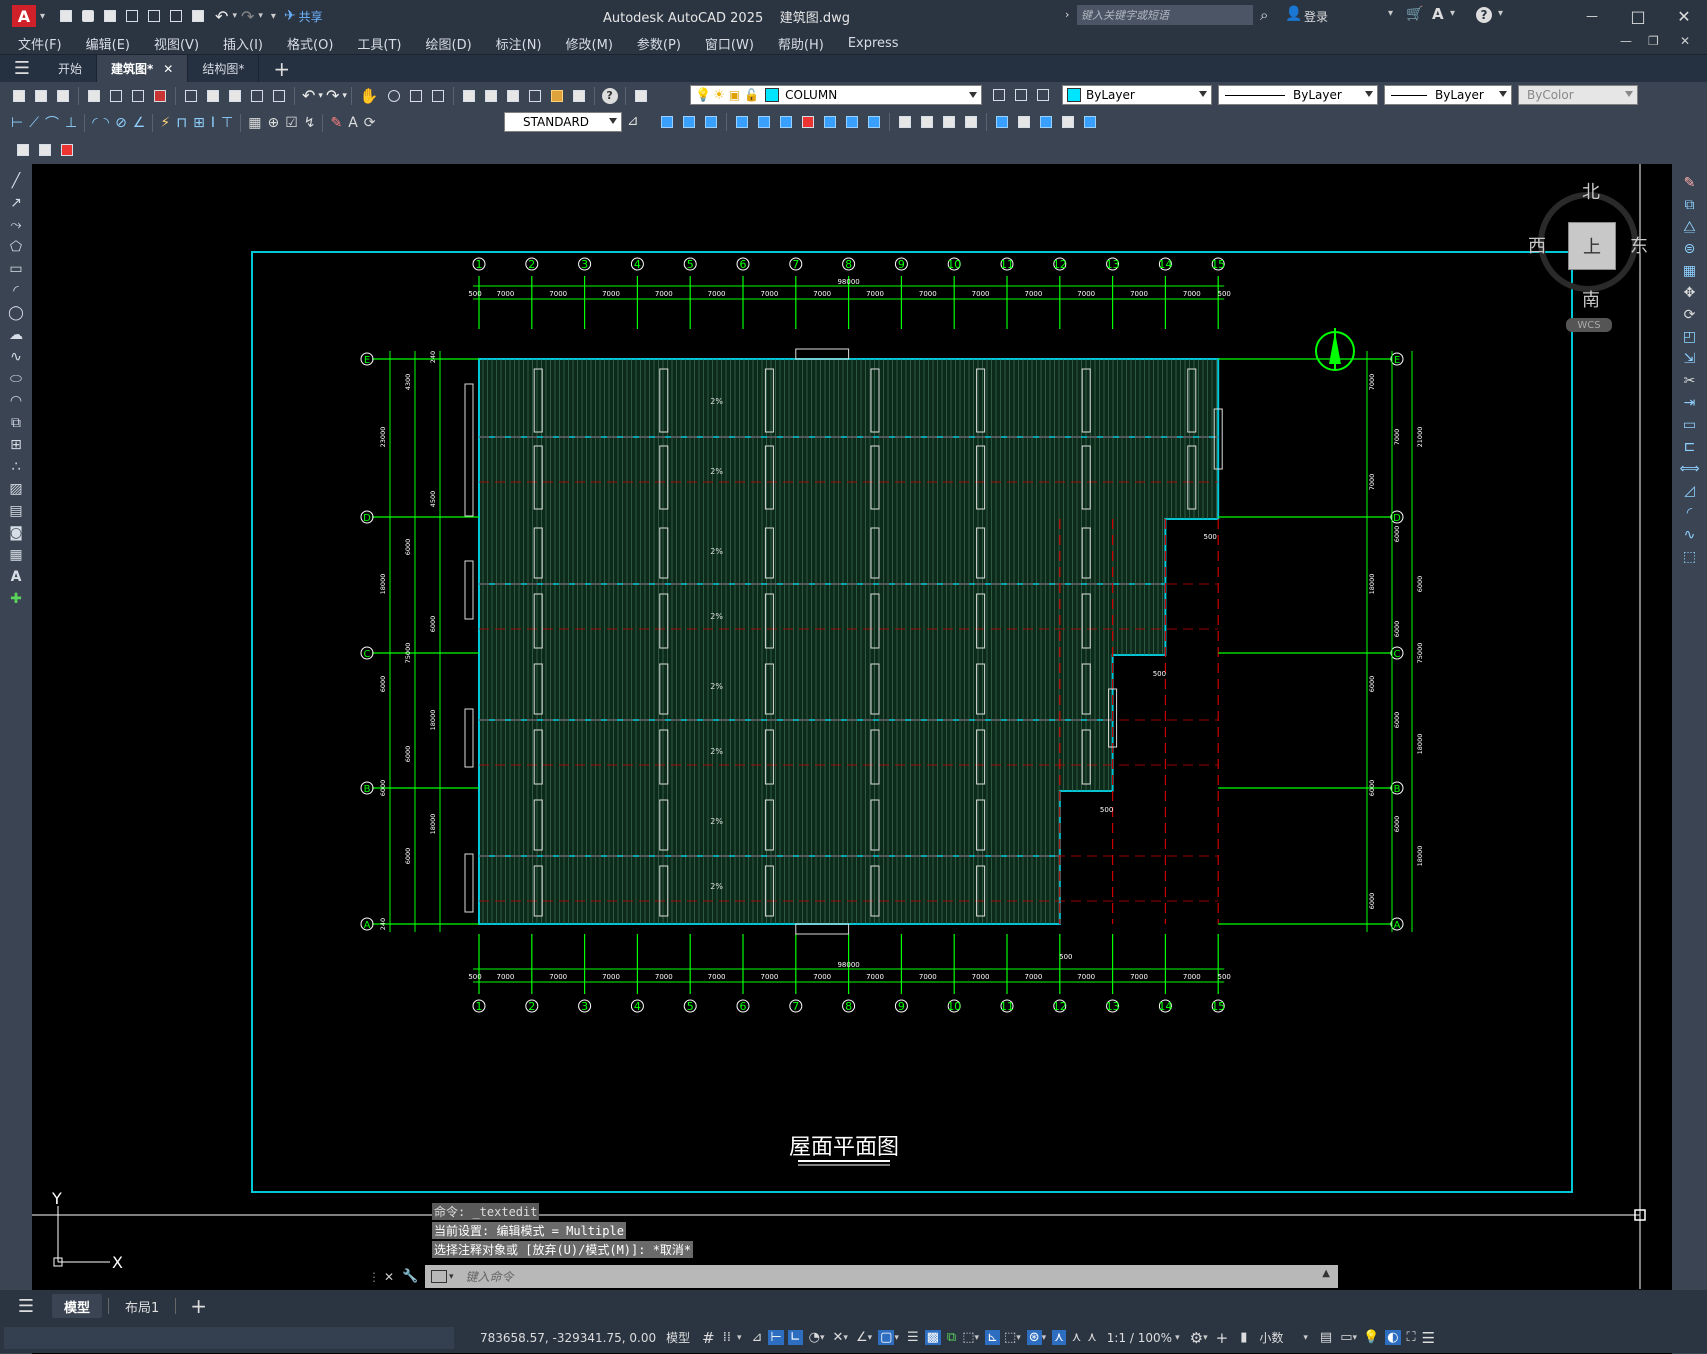 Image resolution: width=1707 pixels, height=1354 pixels. Describe the element at coordinates (905, 122) in the screenshot. I see `section-icon` at that location.